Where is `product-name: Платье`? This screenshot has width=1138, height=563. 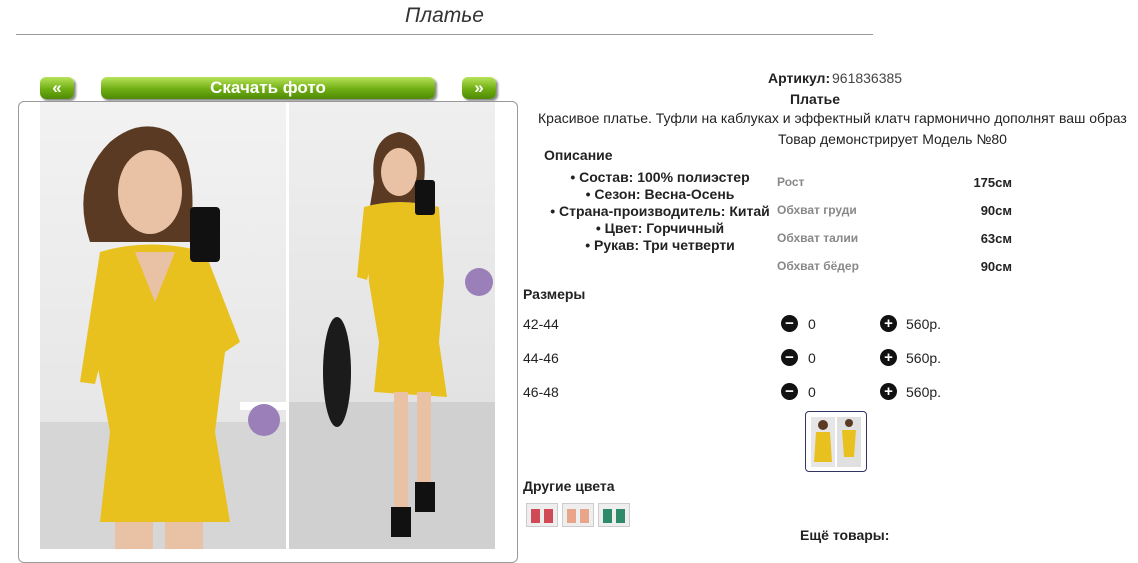 product-name: Платье is located at coordinates (815, 99).